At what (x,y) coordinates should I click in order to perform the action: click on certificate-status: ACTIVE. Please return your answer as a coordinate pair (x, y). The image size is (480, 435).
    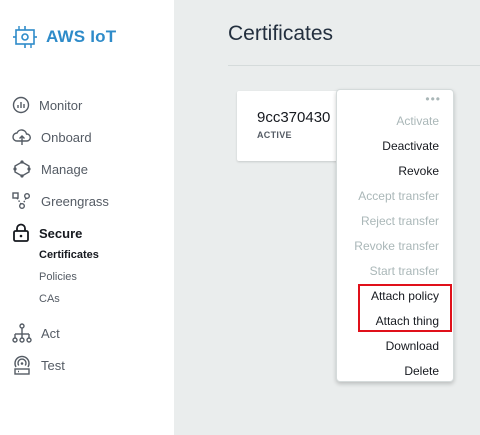
    Looking at the image, I should click on (274, 135).